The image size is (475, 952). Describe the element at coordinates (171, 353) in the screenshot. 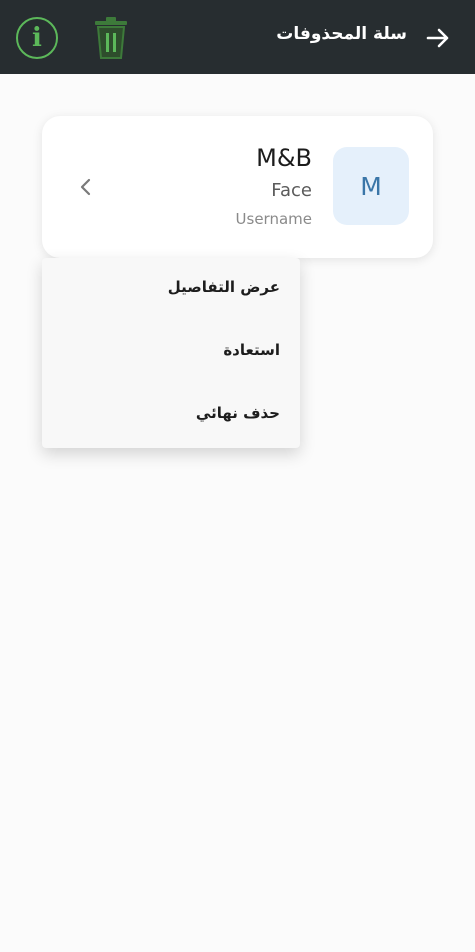

I see `context-menu: عرض التفاصيل استعادة حذف نهائي` at that location.